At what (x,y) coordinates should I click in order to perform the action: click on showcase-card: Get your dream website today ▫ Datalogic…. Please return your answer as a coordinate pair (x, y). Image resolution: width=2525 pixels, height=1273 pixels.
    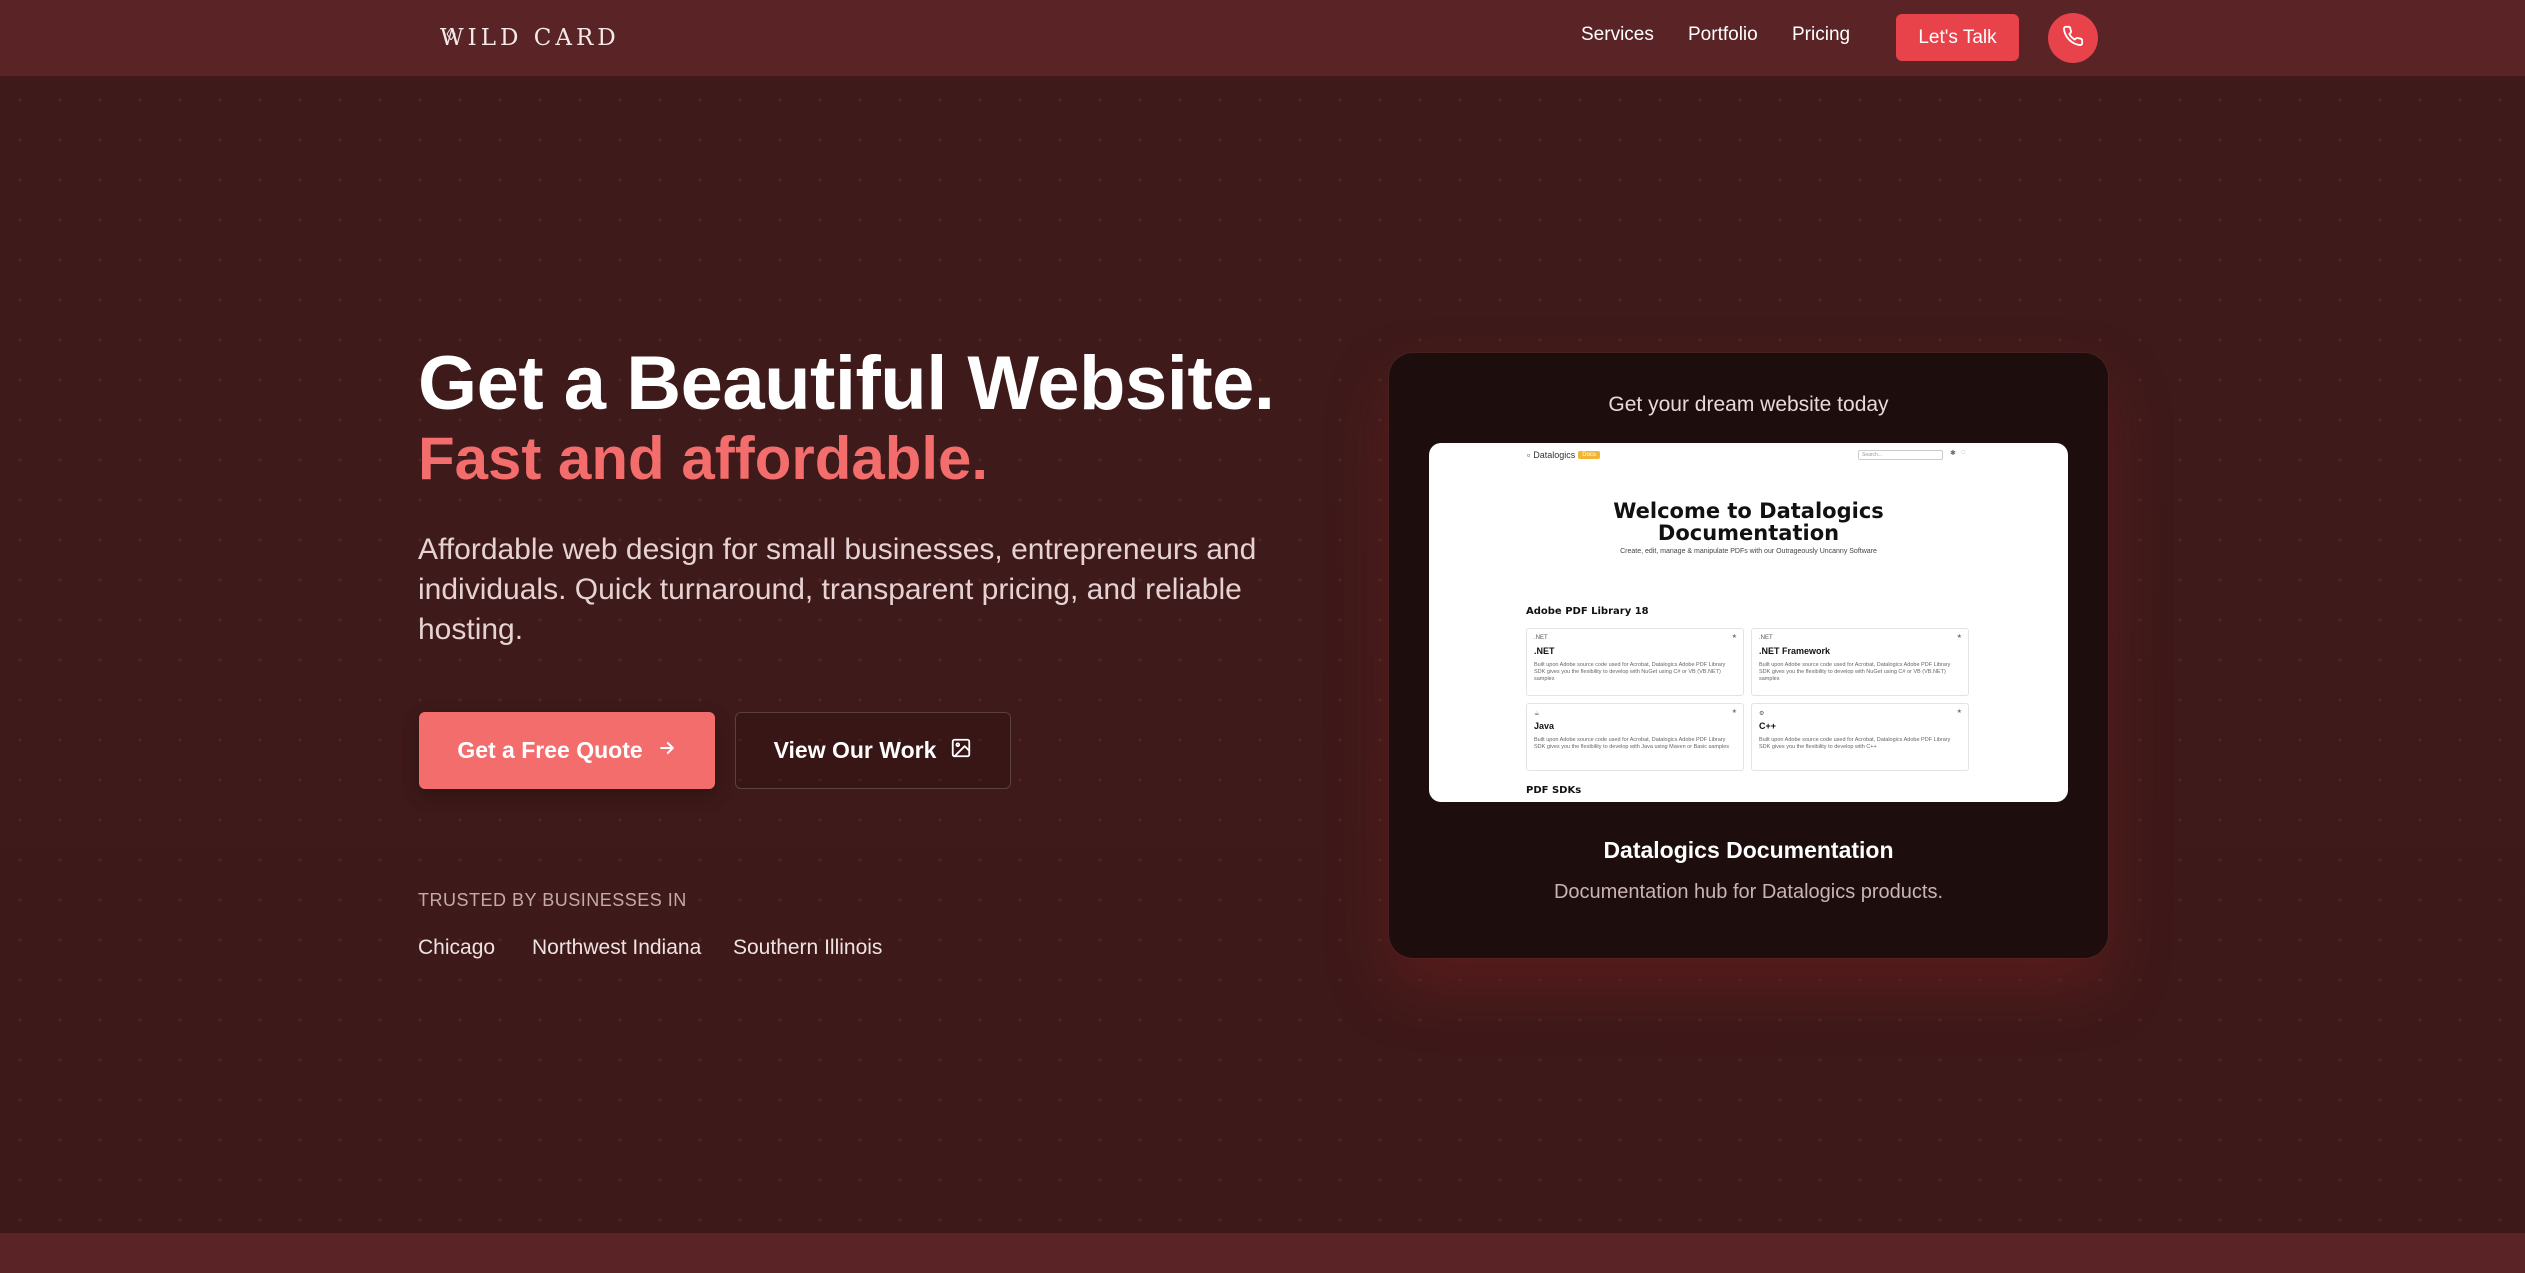
    Looking at the image, I should click on (1748, 655).